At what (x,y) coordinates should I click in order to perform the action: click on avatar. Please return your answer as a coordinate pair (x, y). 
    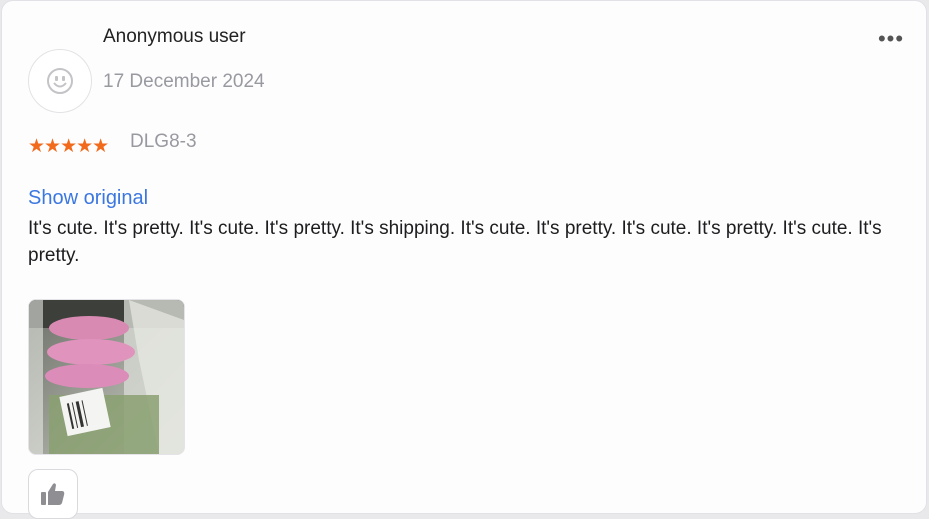
    Looking at the image, I should click on (60, 81).